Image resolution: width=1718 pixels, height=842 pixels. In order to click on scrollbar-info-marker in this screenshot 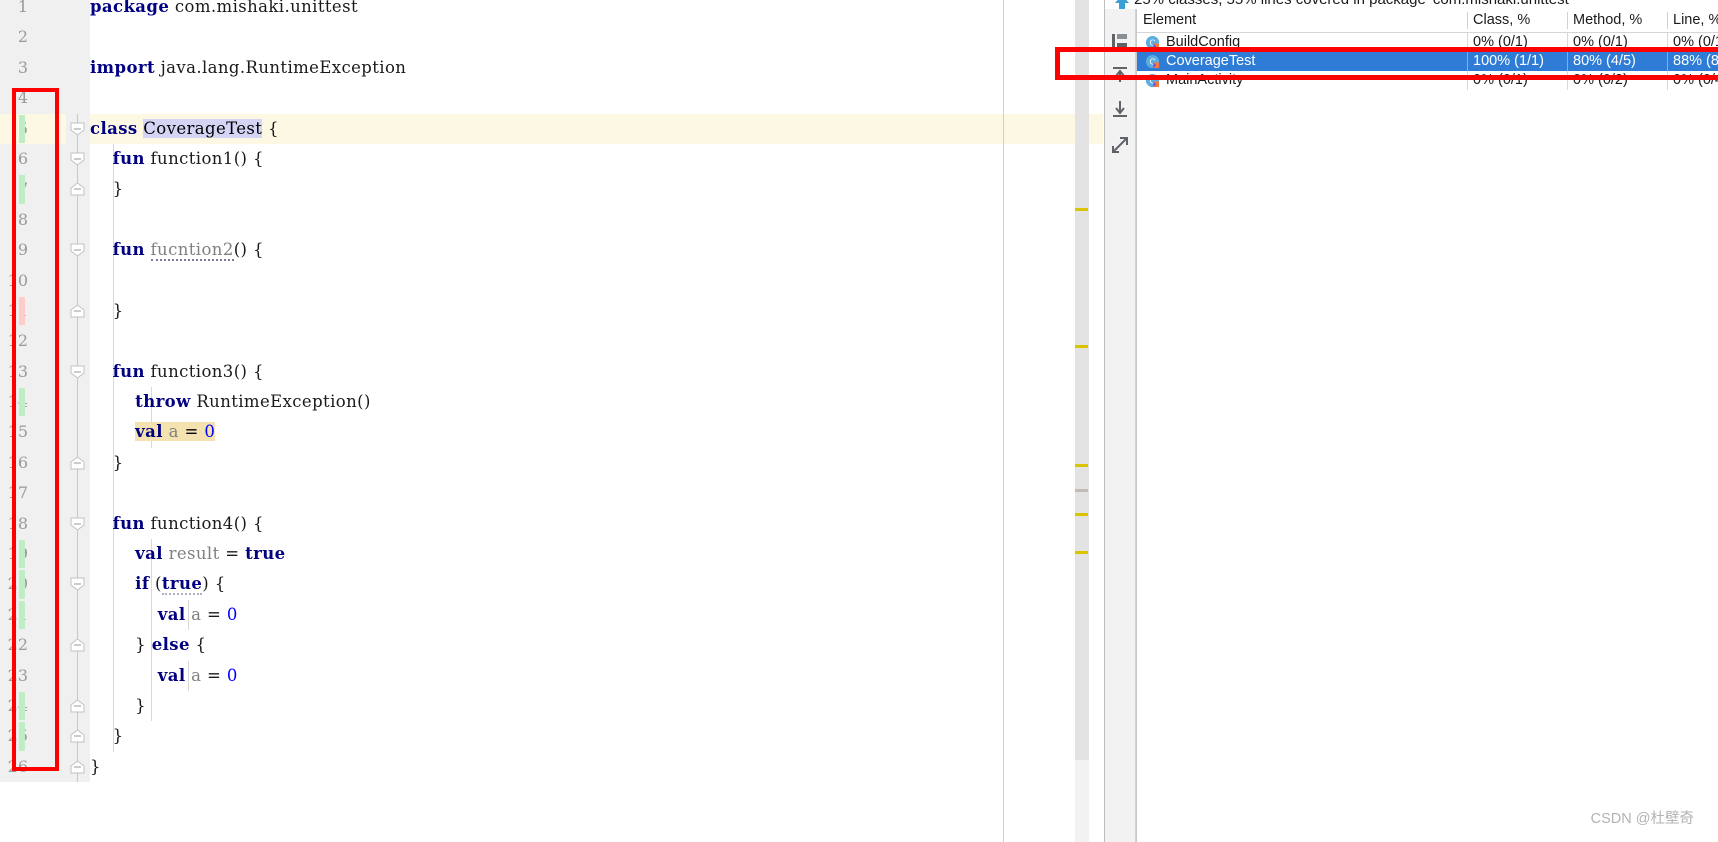, I will do `click(1081, 490)`.